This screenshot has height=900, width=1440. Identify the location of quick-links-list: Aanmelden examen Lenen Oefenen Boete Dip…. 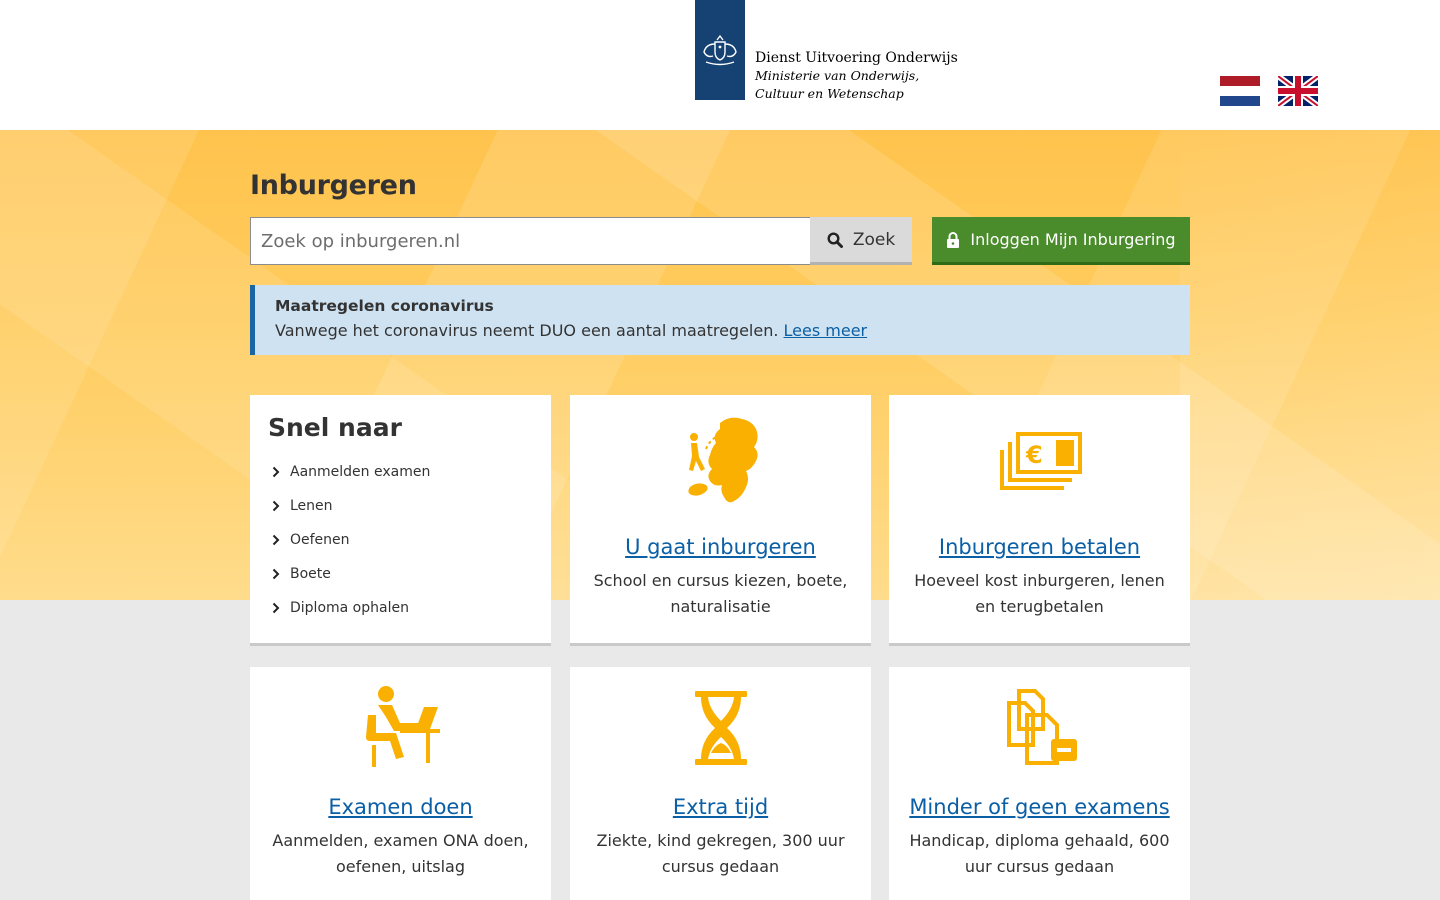
(351, 540).